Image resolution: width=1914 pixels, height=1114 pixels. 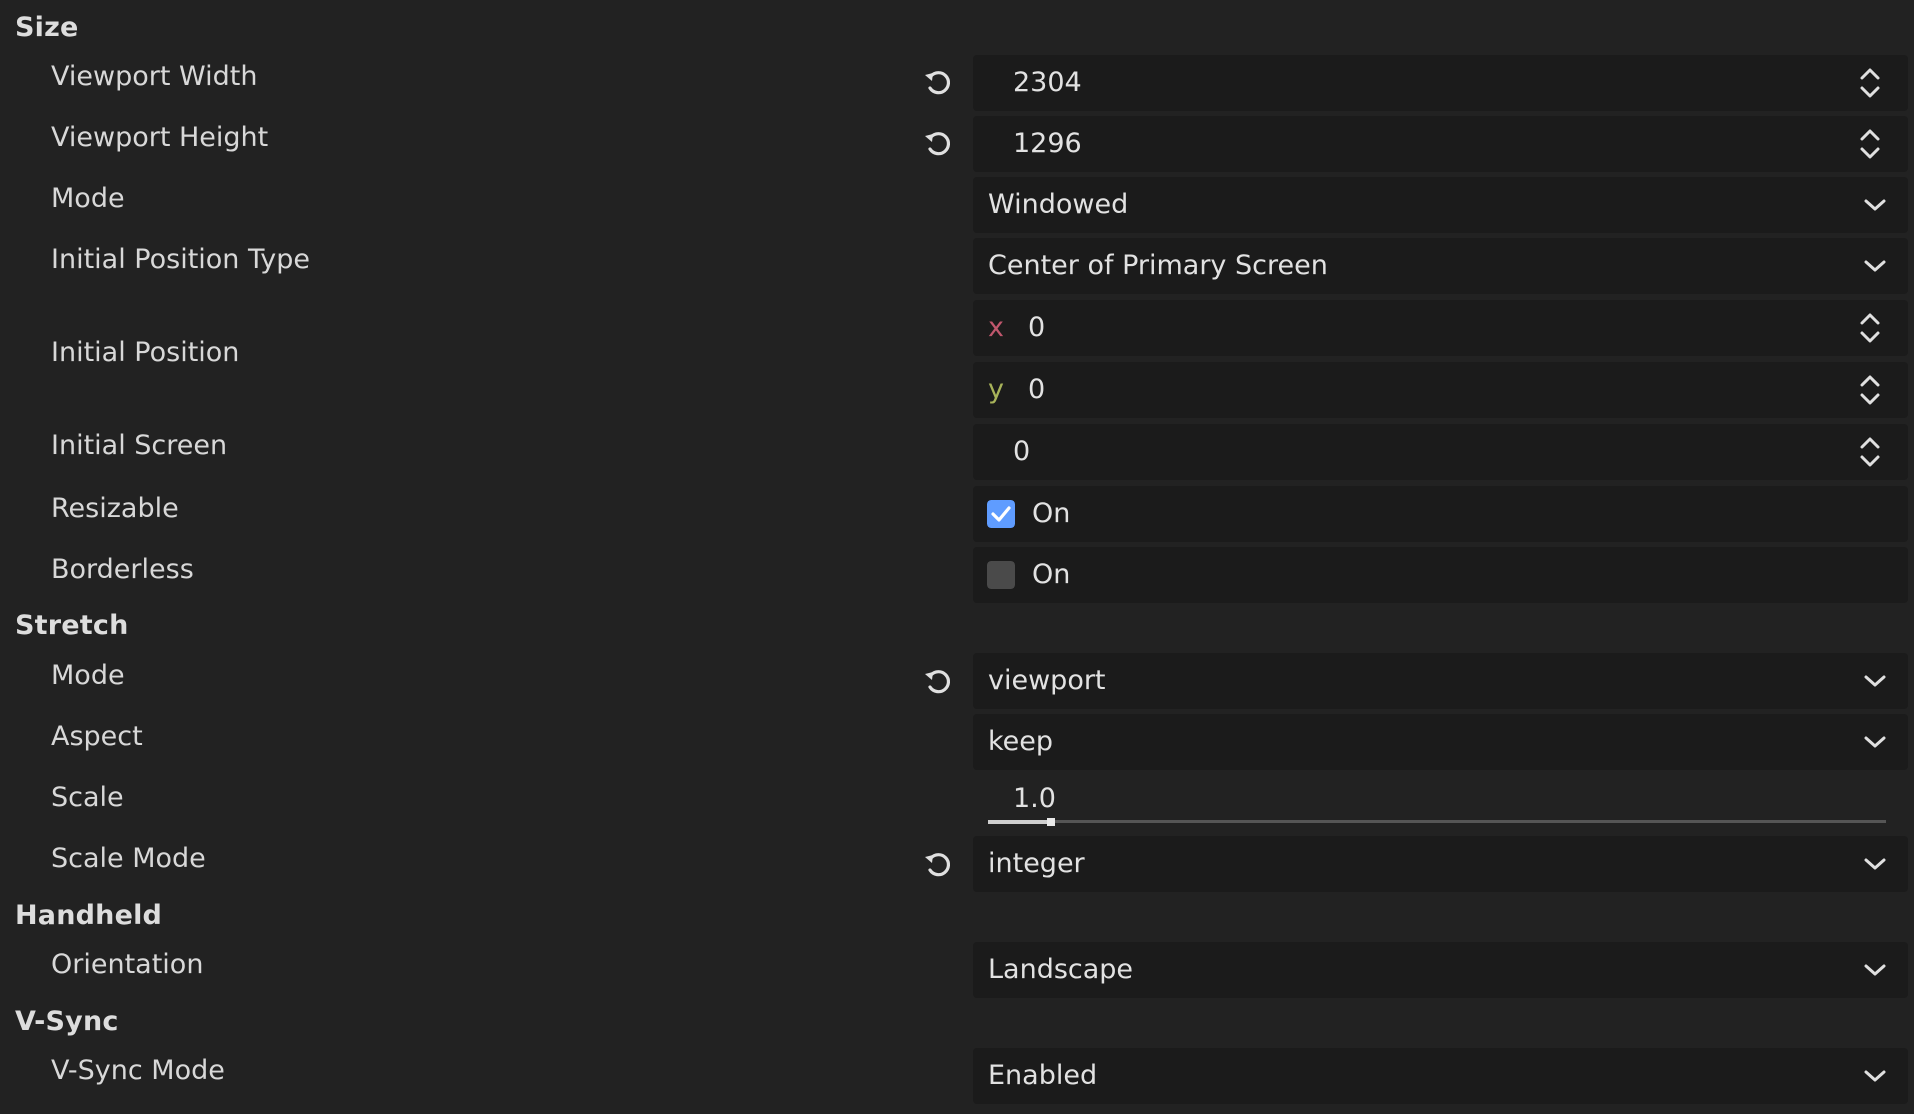 What do you see at coordinates (1440, 514) in the screenshot?
I see `resizable-checkbox-row: On` at bounding box center [1440, 514].